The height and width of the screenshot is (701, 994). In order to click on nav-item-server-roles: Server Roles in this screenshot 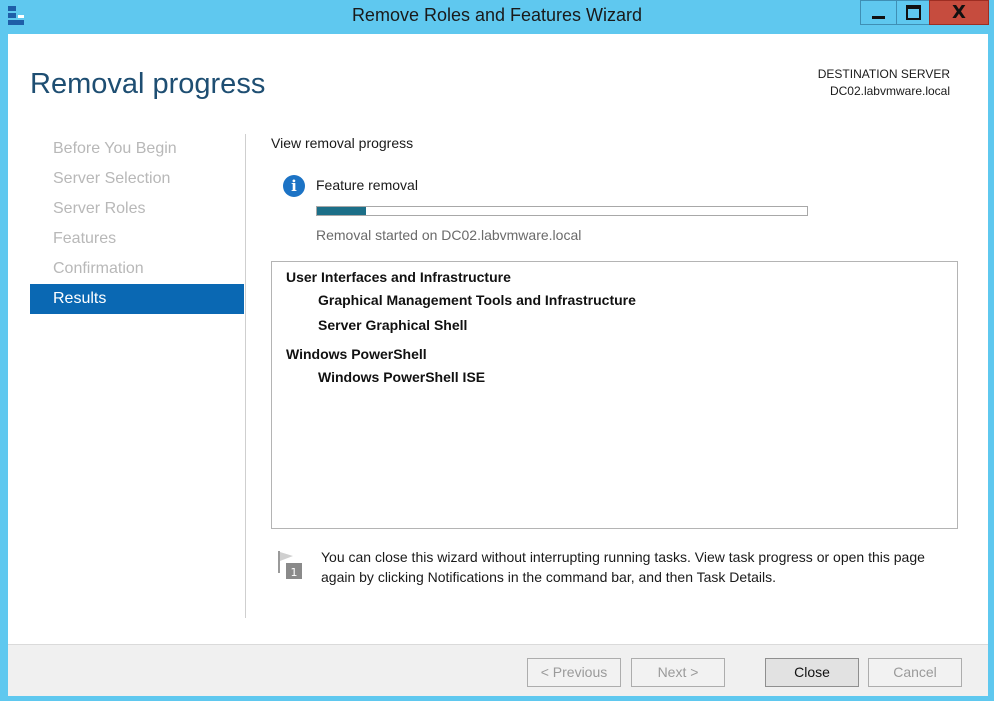, I will do `click(137, 209)`.